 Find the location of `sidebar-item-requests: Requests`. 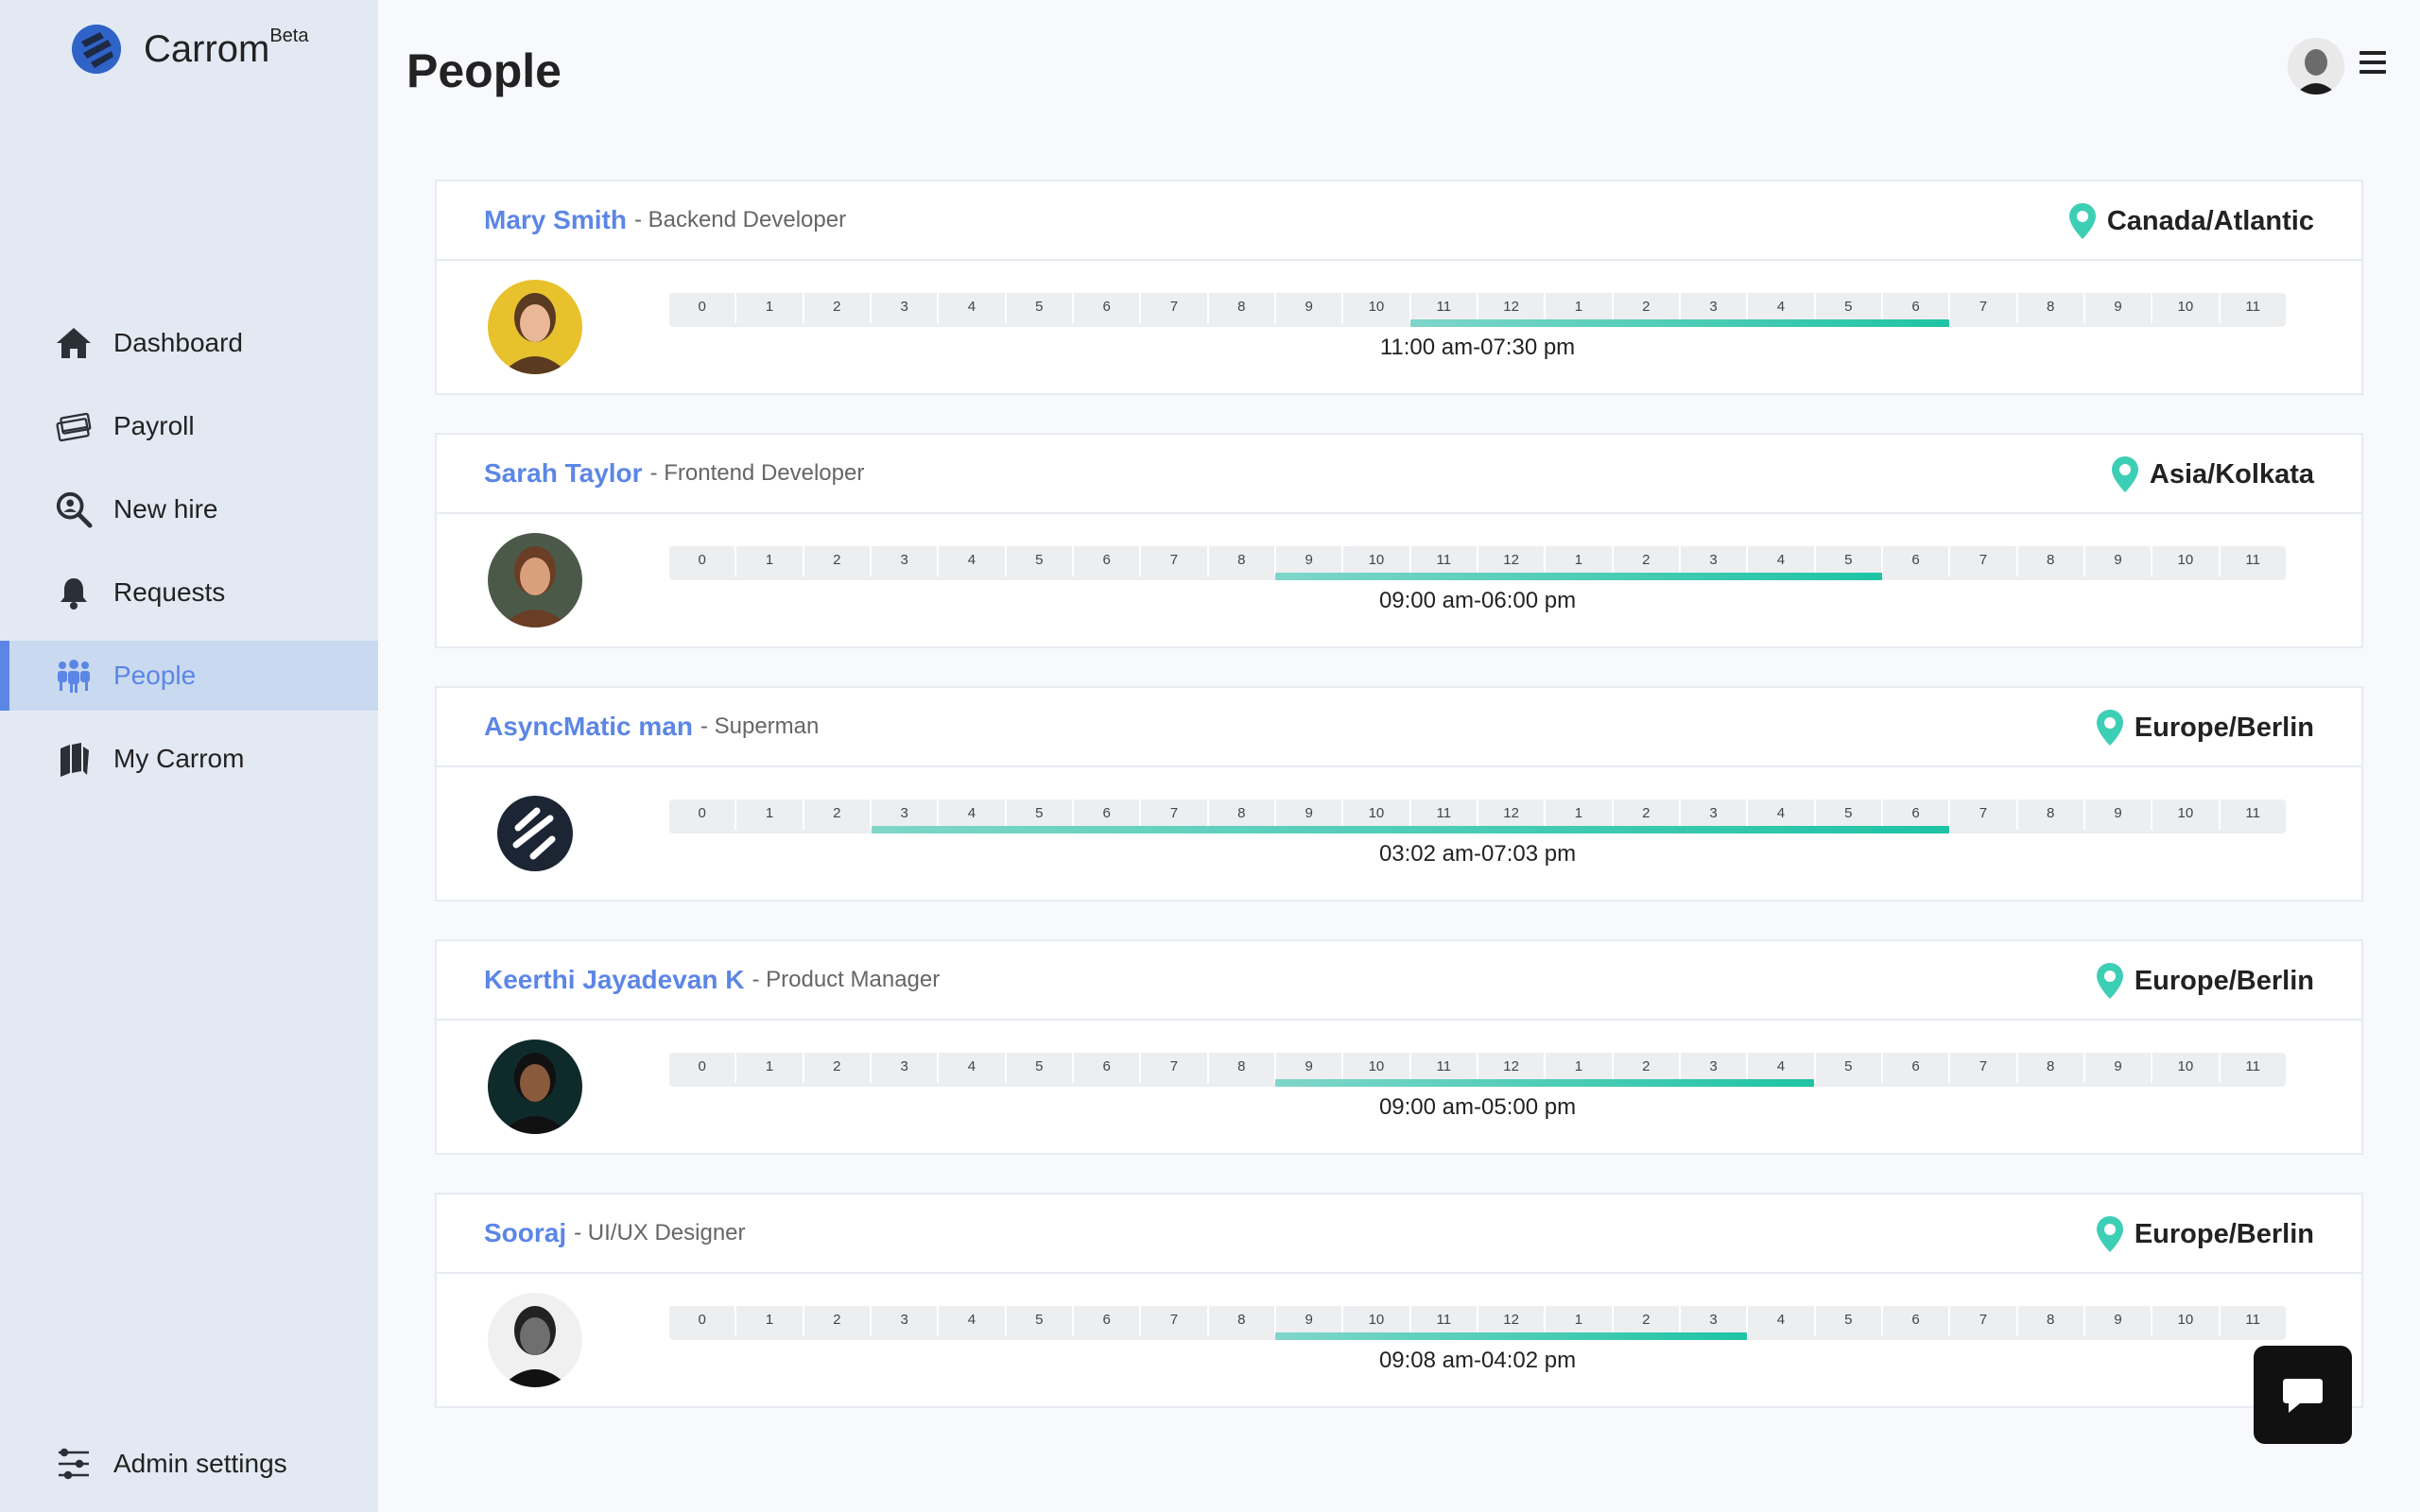

sidebar-item-requests: Requests is located at coordinates (189, 592).